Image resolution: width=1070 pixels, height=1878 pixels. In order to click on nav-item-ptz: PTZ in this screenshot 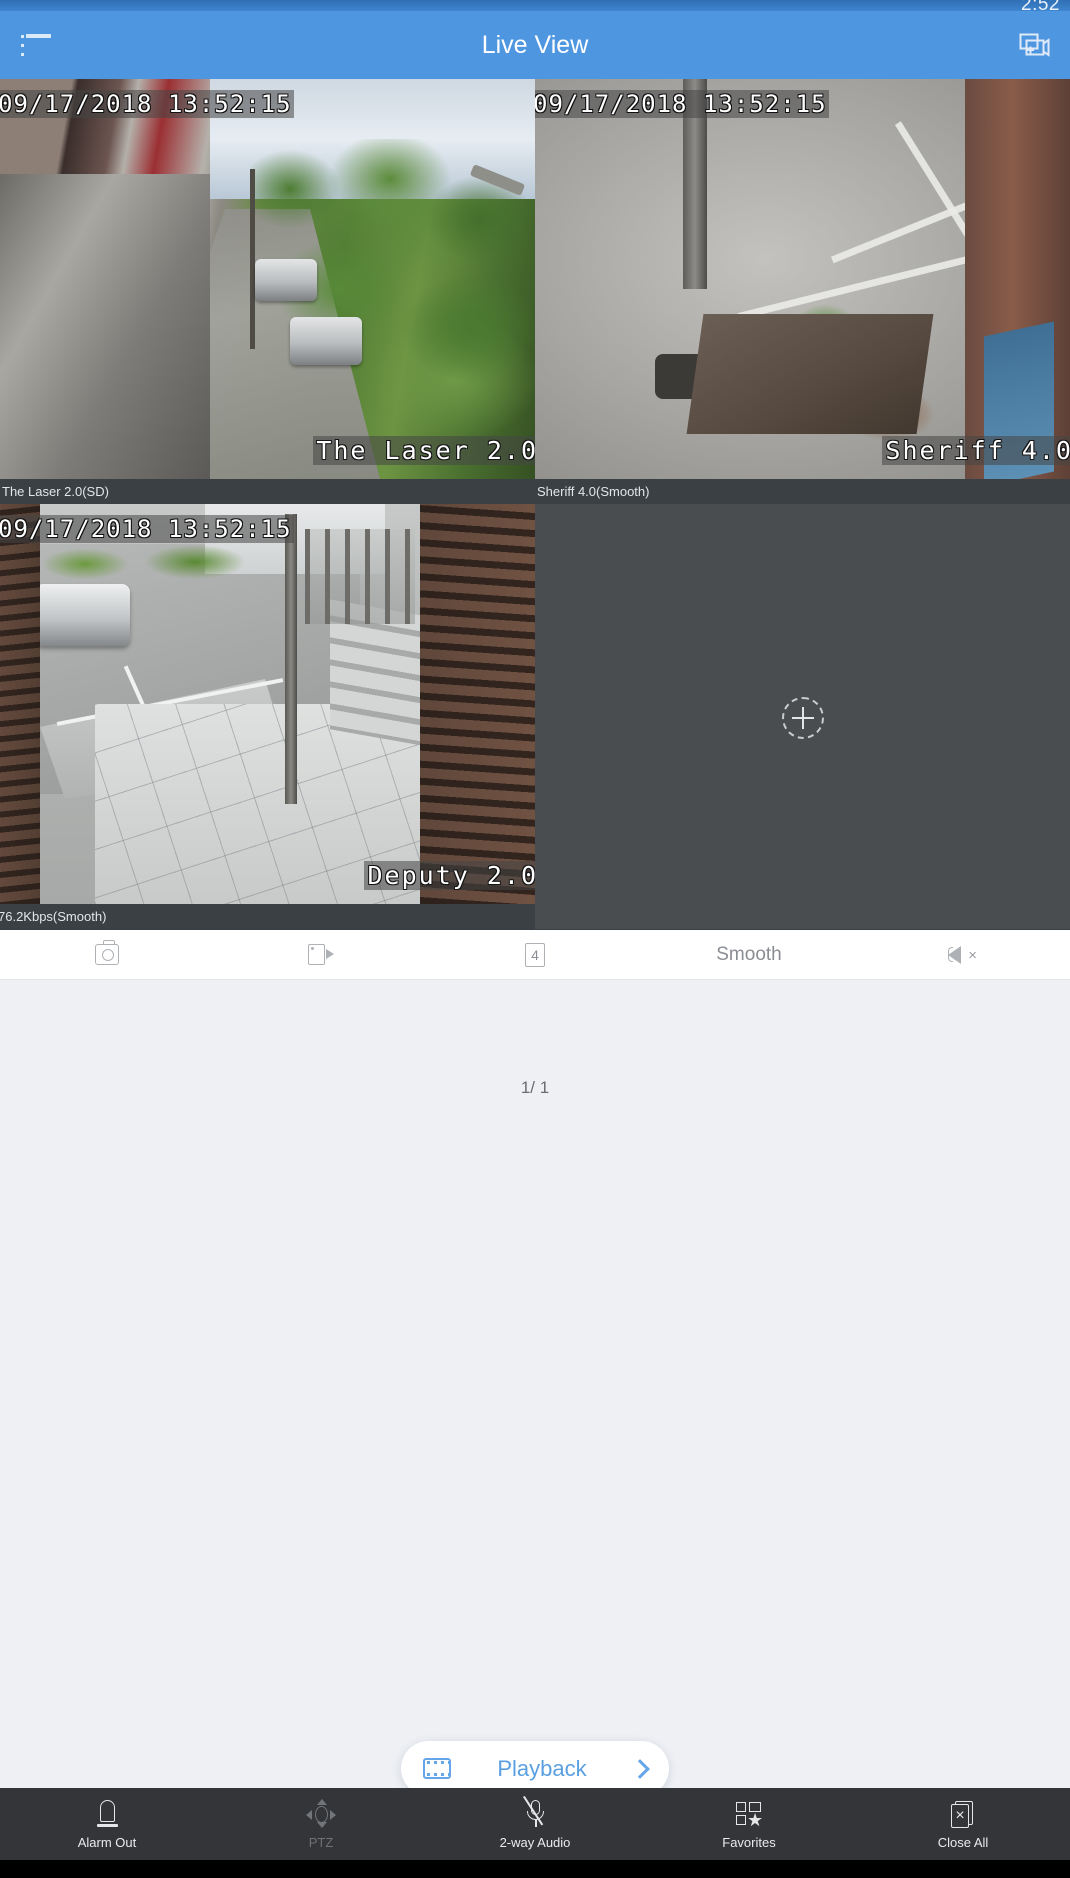, I will do `click(321, 1824)`.